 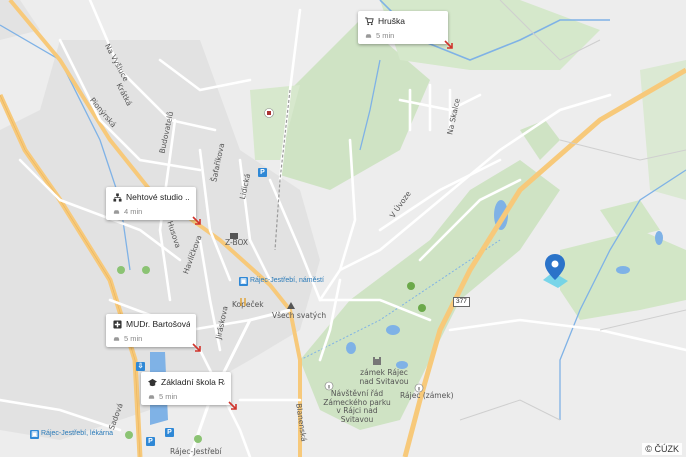 What do you see at coordinates (384, 377) in the screenshot?
I see `castle-label: zámek Rájec nad Svitavou` at bounding box center [384, 377].